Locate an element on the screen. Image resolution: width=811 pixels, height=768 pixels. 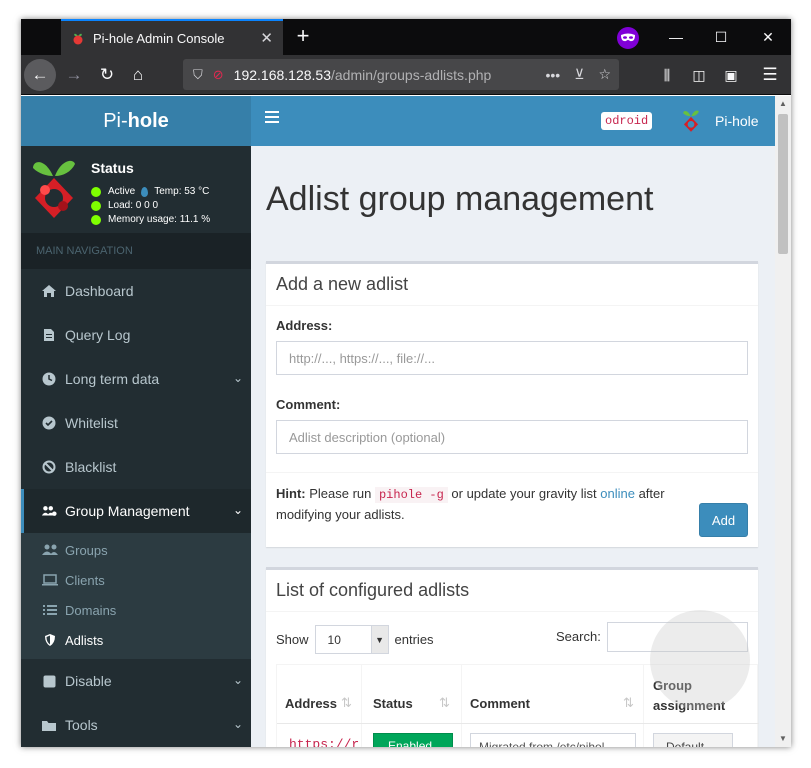
chevron-down-icon: ⌄ is located at coordinates (237, 724).